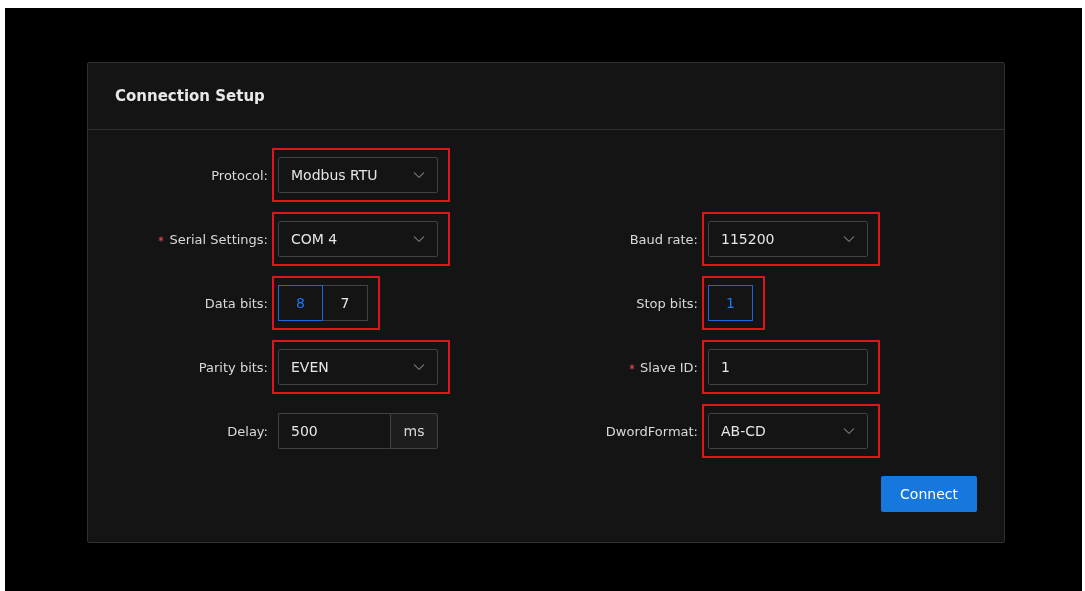  What do you see at coordinates (190, 96) in the screenshot?
I see `card-title: Connection Setup` at bounding box center [190, 96].